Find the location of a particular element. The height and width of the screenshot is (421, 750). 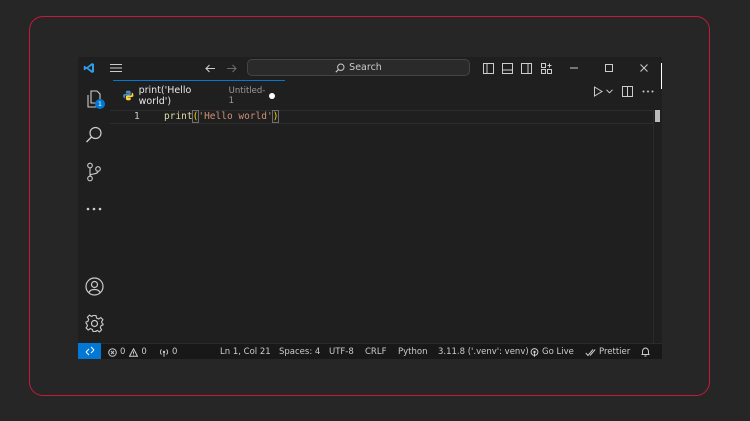

cursor-position: Ln 1, Col 21 is located at coordinates (245, 352).